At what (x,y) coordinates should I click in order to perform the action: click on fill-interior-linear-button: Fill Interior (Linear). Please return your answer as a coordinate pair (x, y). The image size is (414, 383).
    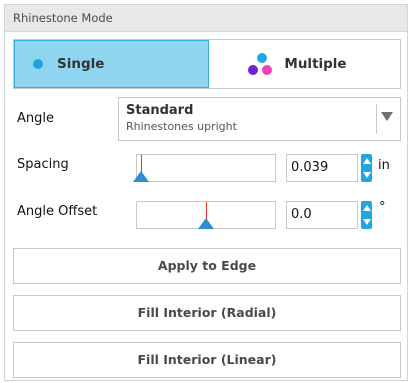
    Looking at the image, I should click on (207, 360).